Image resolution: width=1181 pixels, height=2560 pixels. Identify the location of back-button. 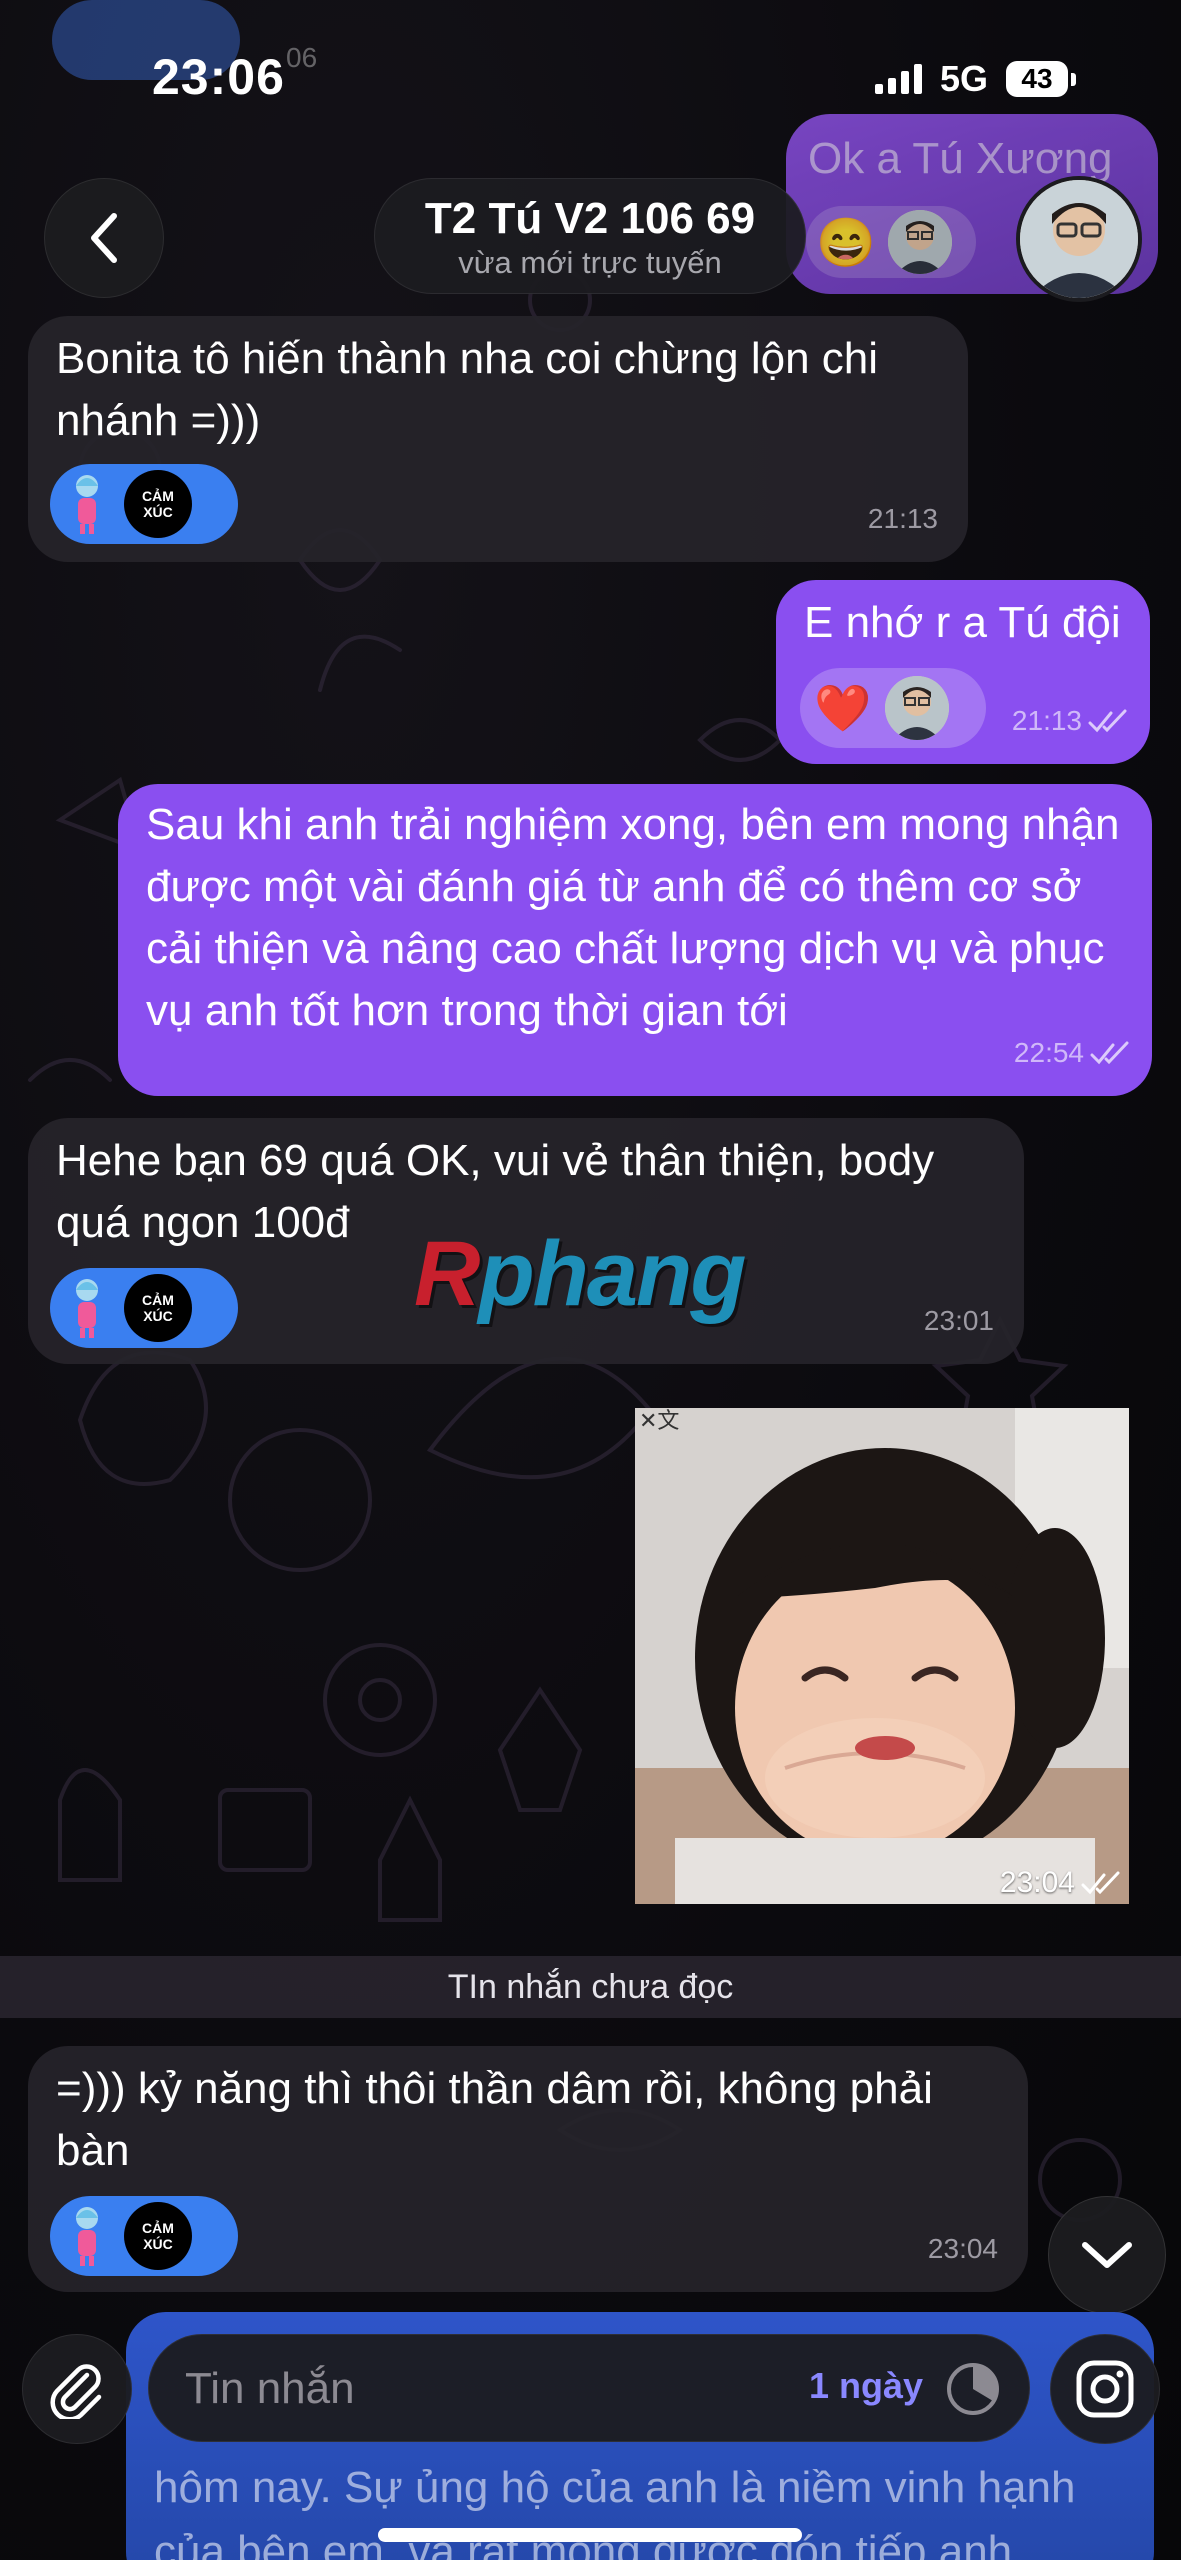
(104, 238).